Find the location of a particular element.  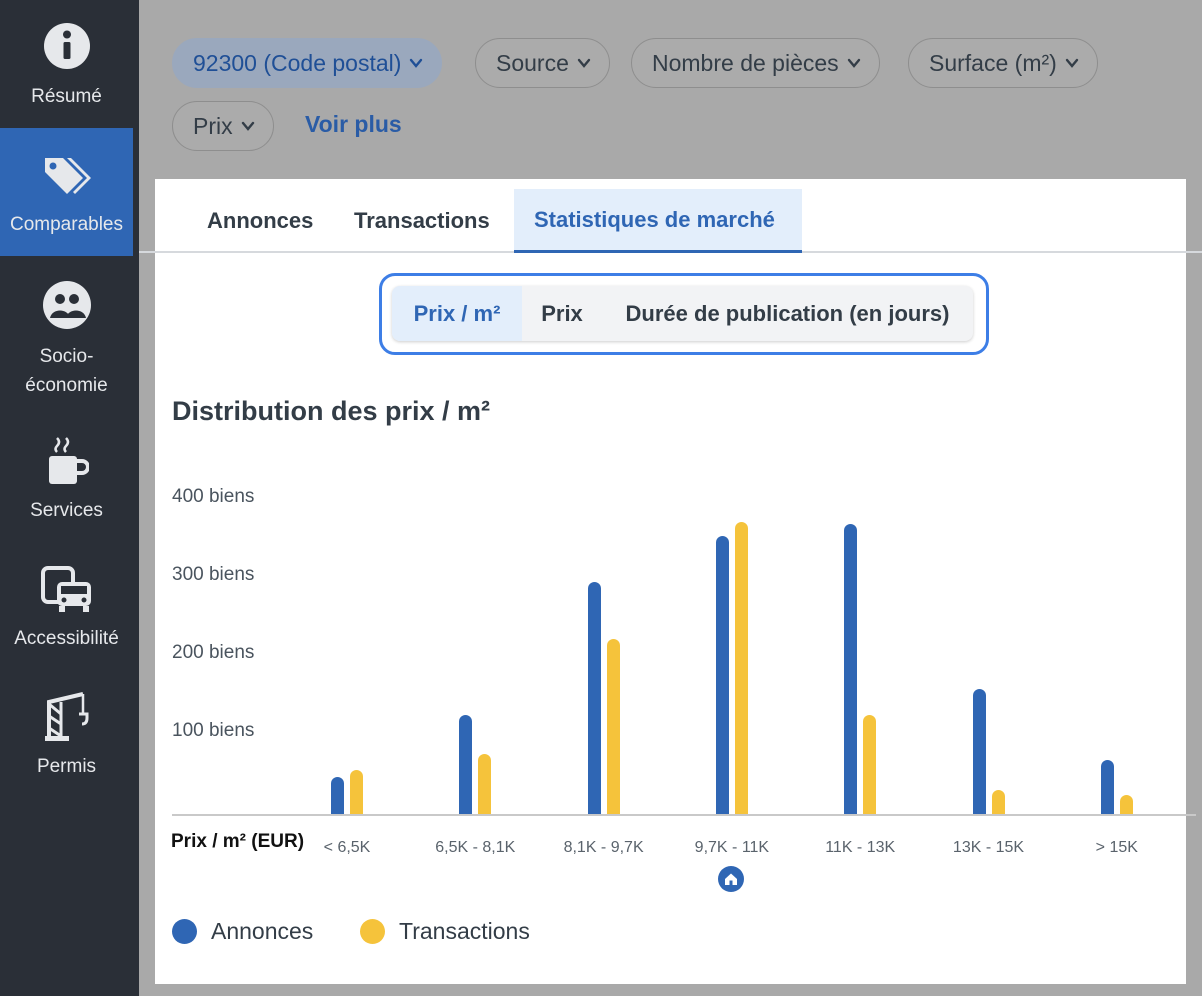

y-tick-label: 300 biens is located at coordinates (213, 574).